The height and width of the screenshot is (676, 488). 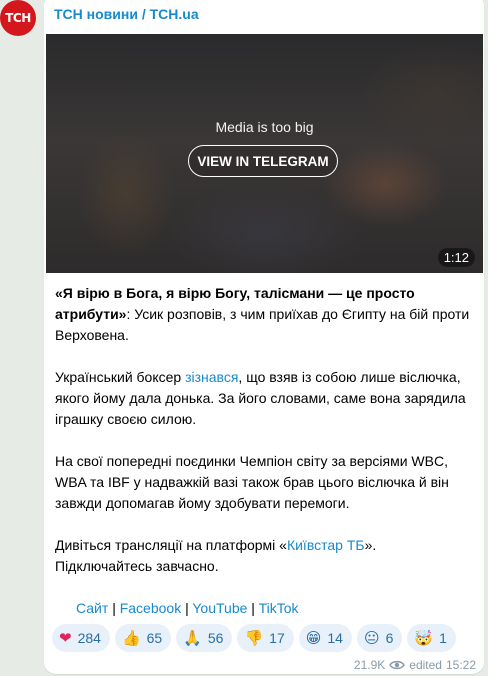 I want to click on media-too-big-message: Media is too big, so click(x=264, y=127).